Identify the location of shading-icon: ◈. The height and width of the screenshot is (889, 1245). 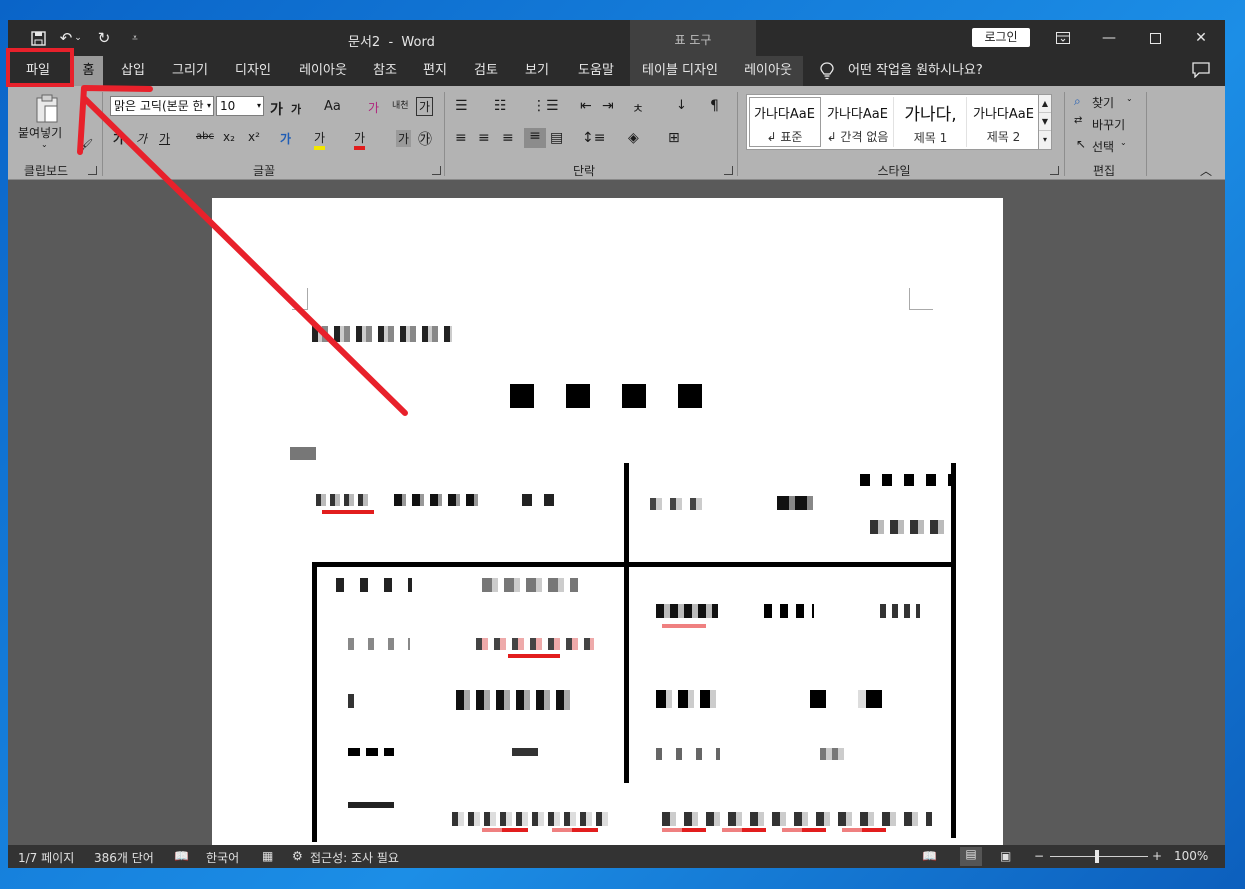
(633, 138).